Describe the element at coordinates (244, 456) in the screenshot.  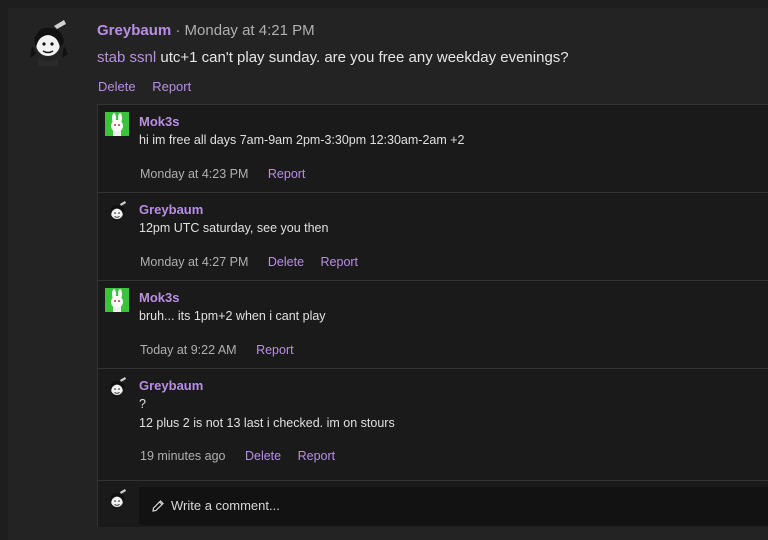
I see `comment-meta: 19 minutes ago Delete Report` at that location.